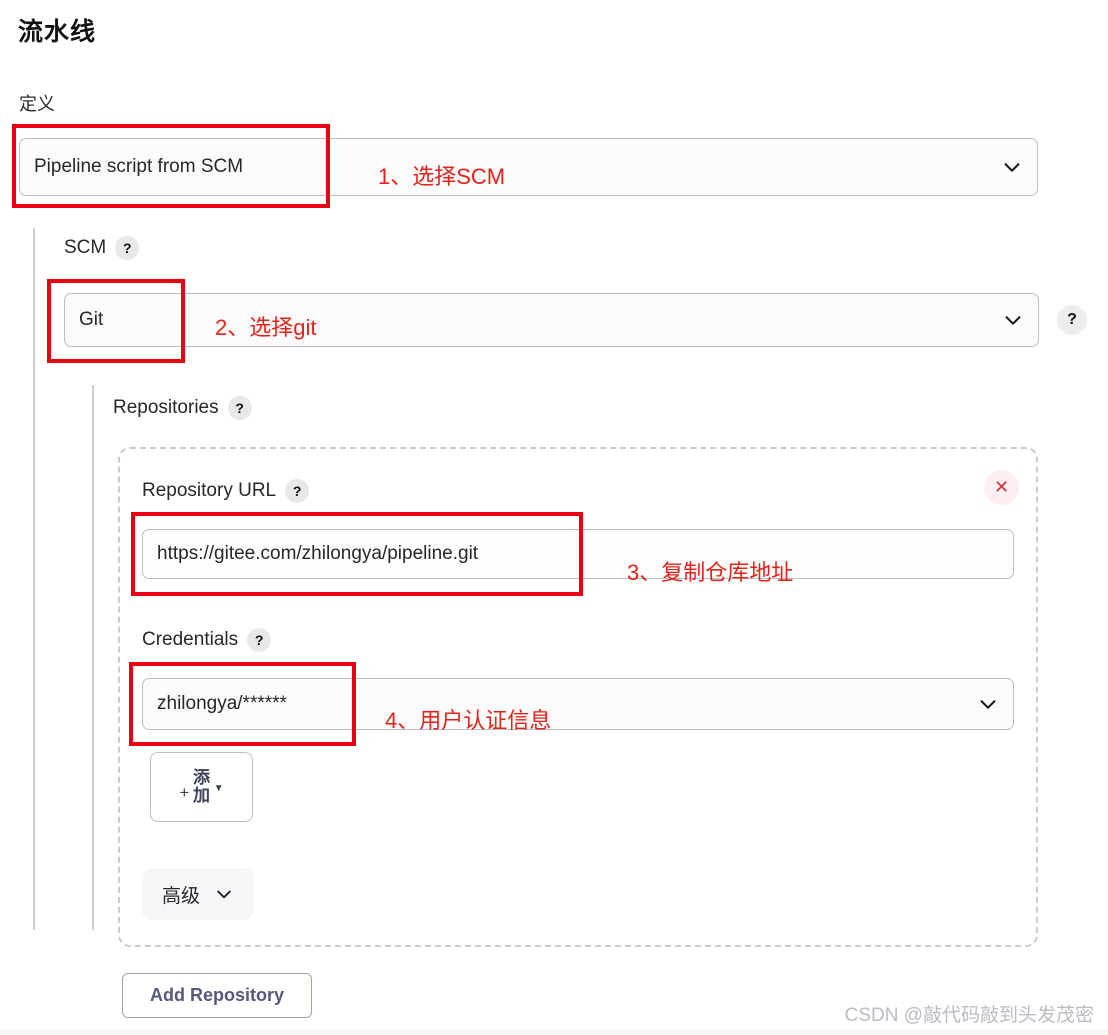 The image size is (1108, 1035). What do you see at coordinates (37, 104) in the screenshot?
I see `definition-label: 定义` at bounding box center [37, 104].